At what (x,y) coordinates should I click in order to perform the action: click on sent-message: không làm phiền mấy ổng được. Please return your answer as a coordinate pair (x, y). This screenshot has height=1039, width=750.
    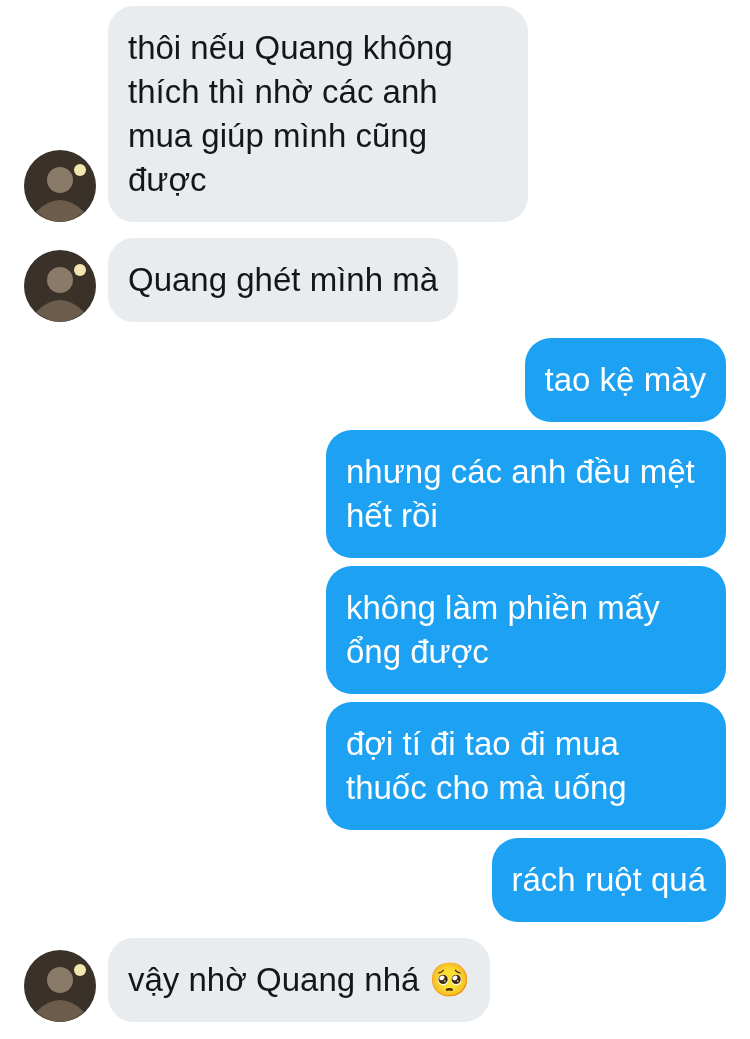
    Looking at the image, I should click on (526, 630).